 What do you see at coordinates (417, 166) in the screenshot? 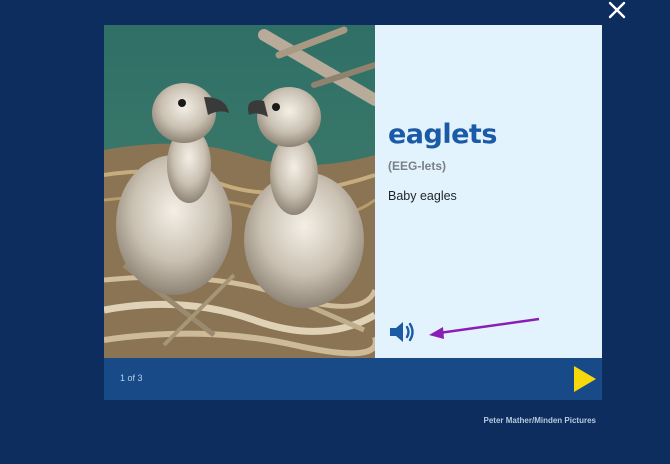
I see `pronunciation: (EEG-lets)` at bounding box center [417, 166].